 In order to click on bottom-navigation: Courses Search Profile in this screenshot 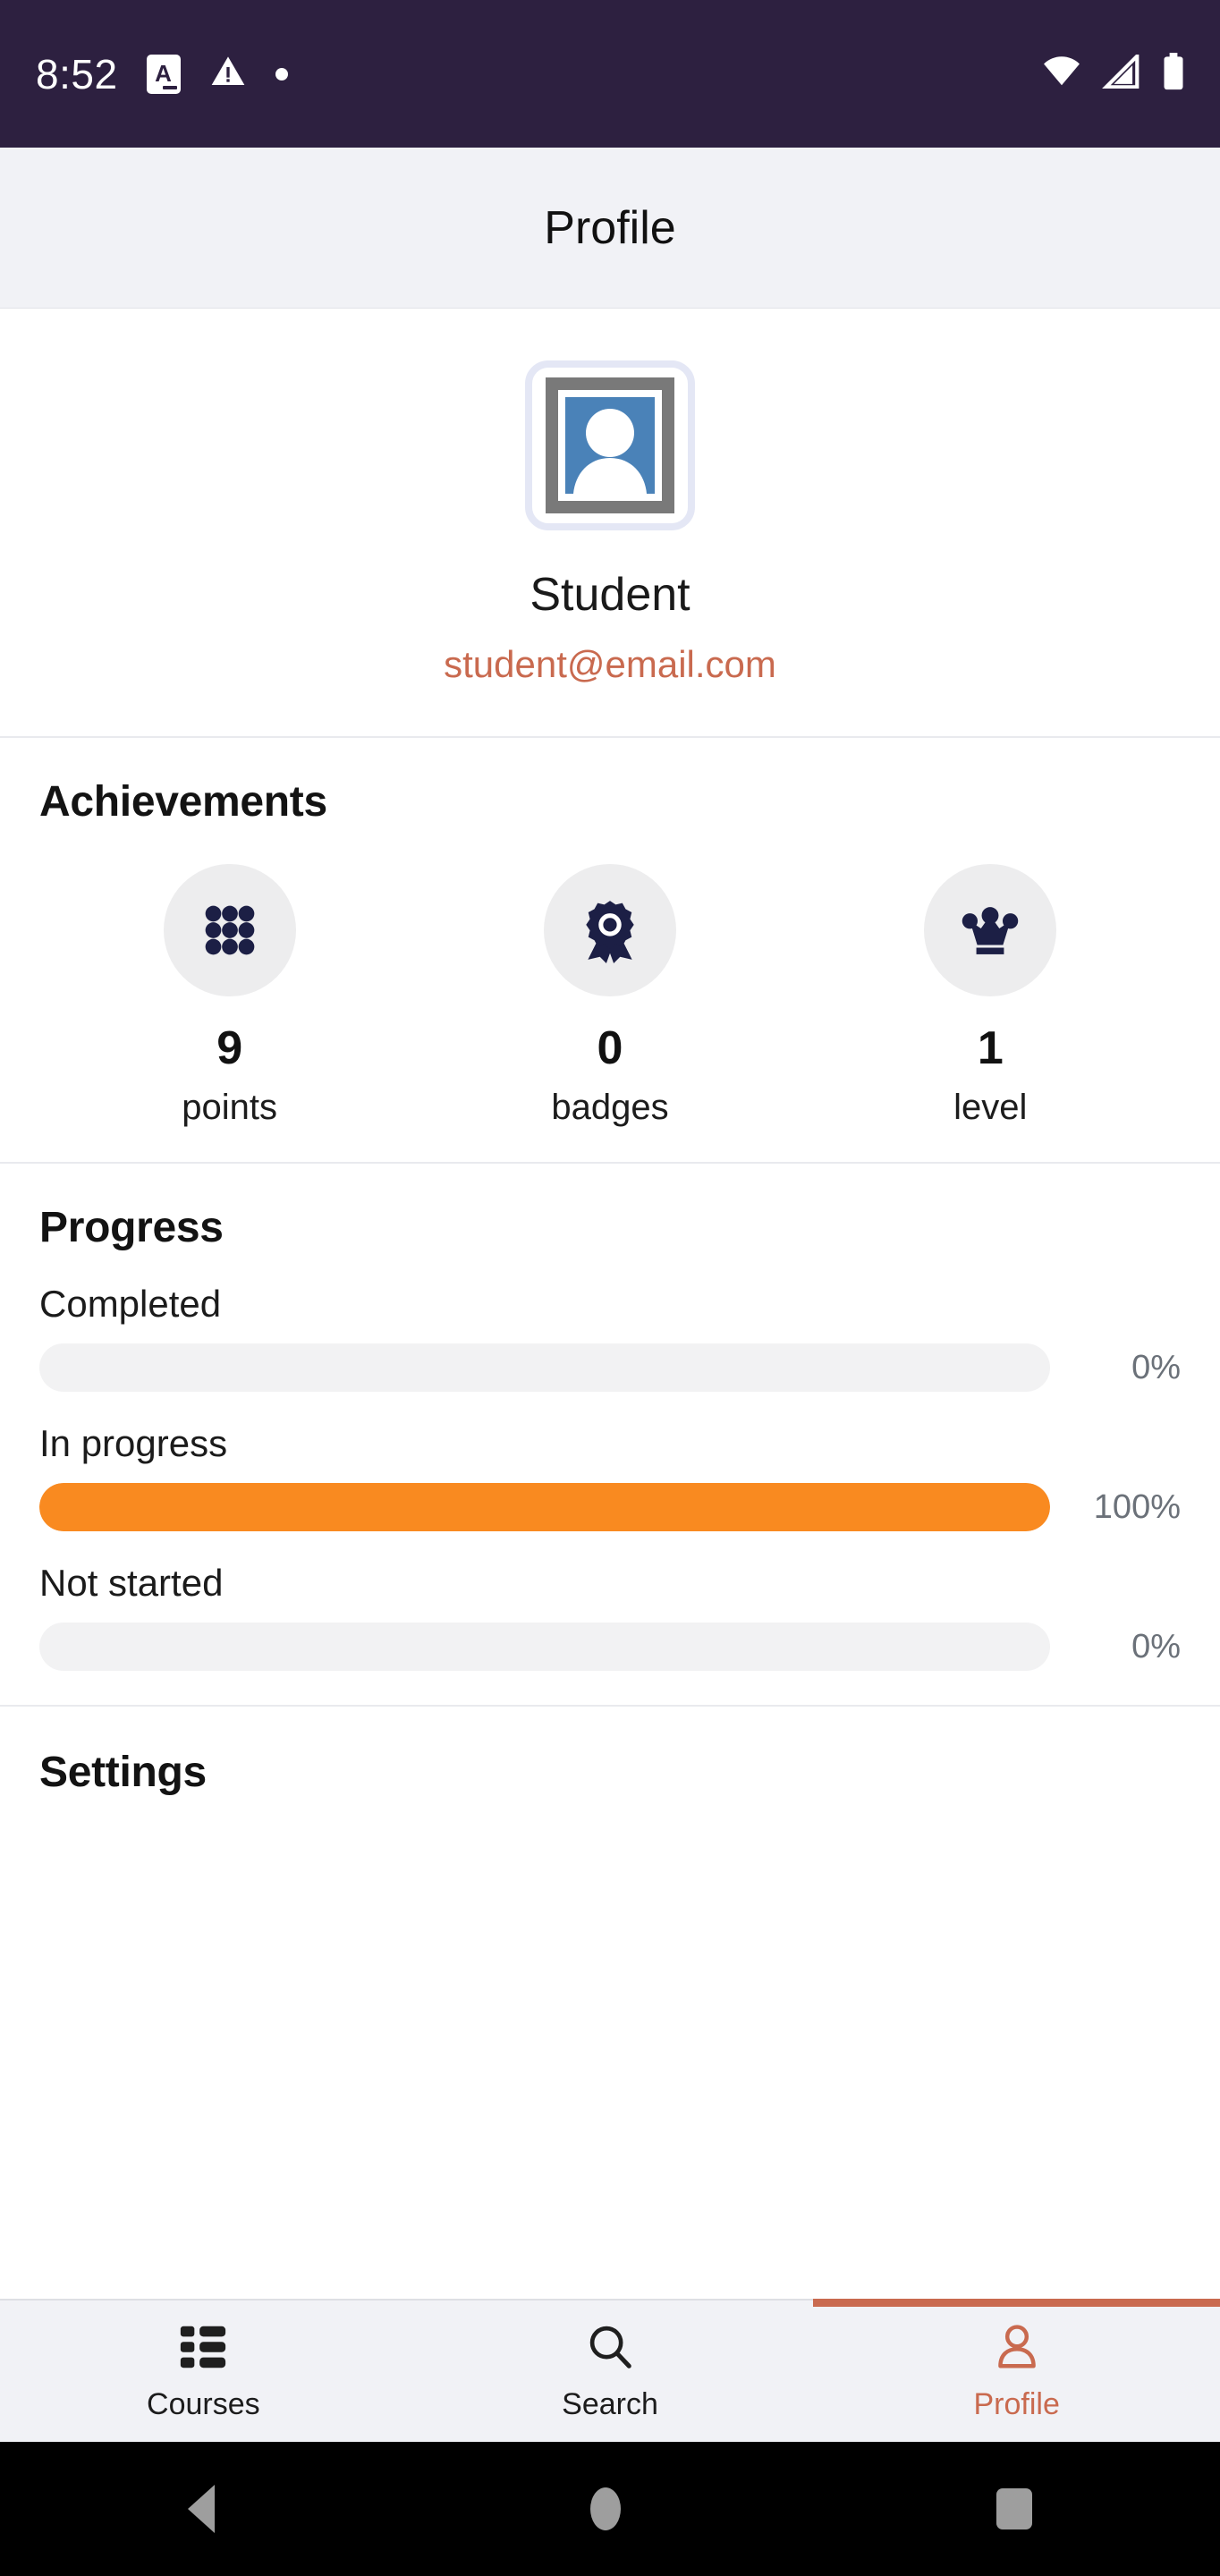, I will do `click(610, 2370)`.